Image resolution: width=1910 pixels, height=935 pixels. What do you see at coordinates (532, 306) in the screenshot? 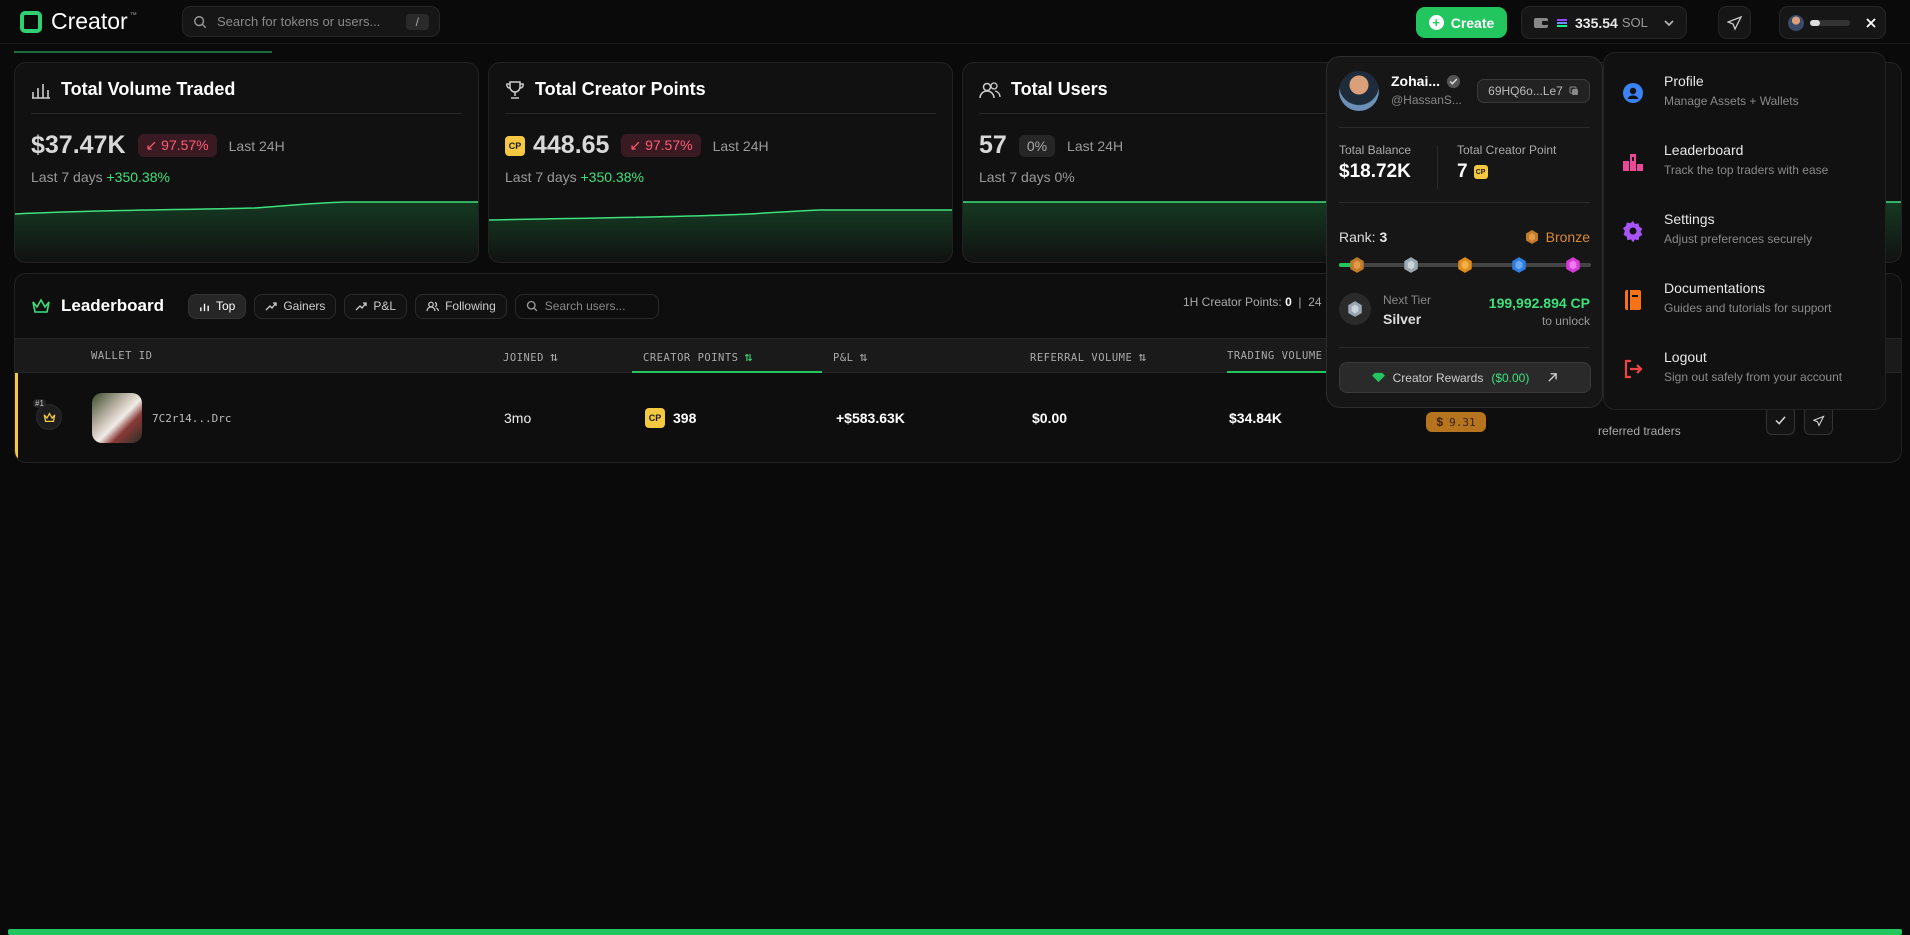
I see `search-icon` at bounding box center [532, 306].